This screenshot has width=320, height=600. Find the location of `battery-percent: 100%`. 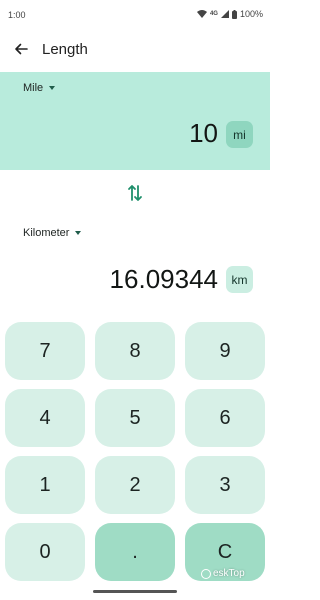

battery-percent: 100% is located at coordinates (251, 14).